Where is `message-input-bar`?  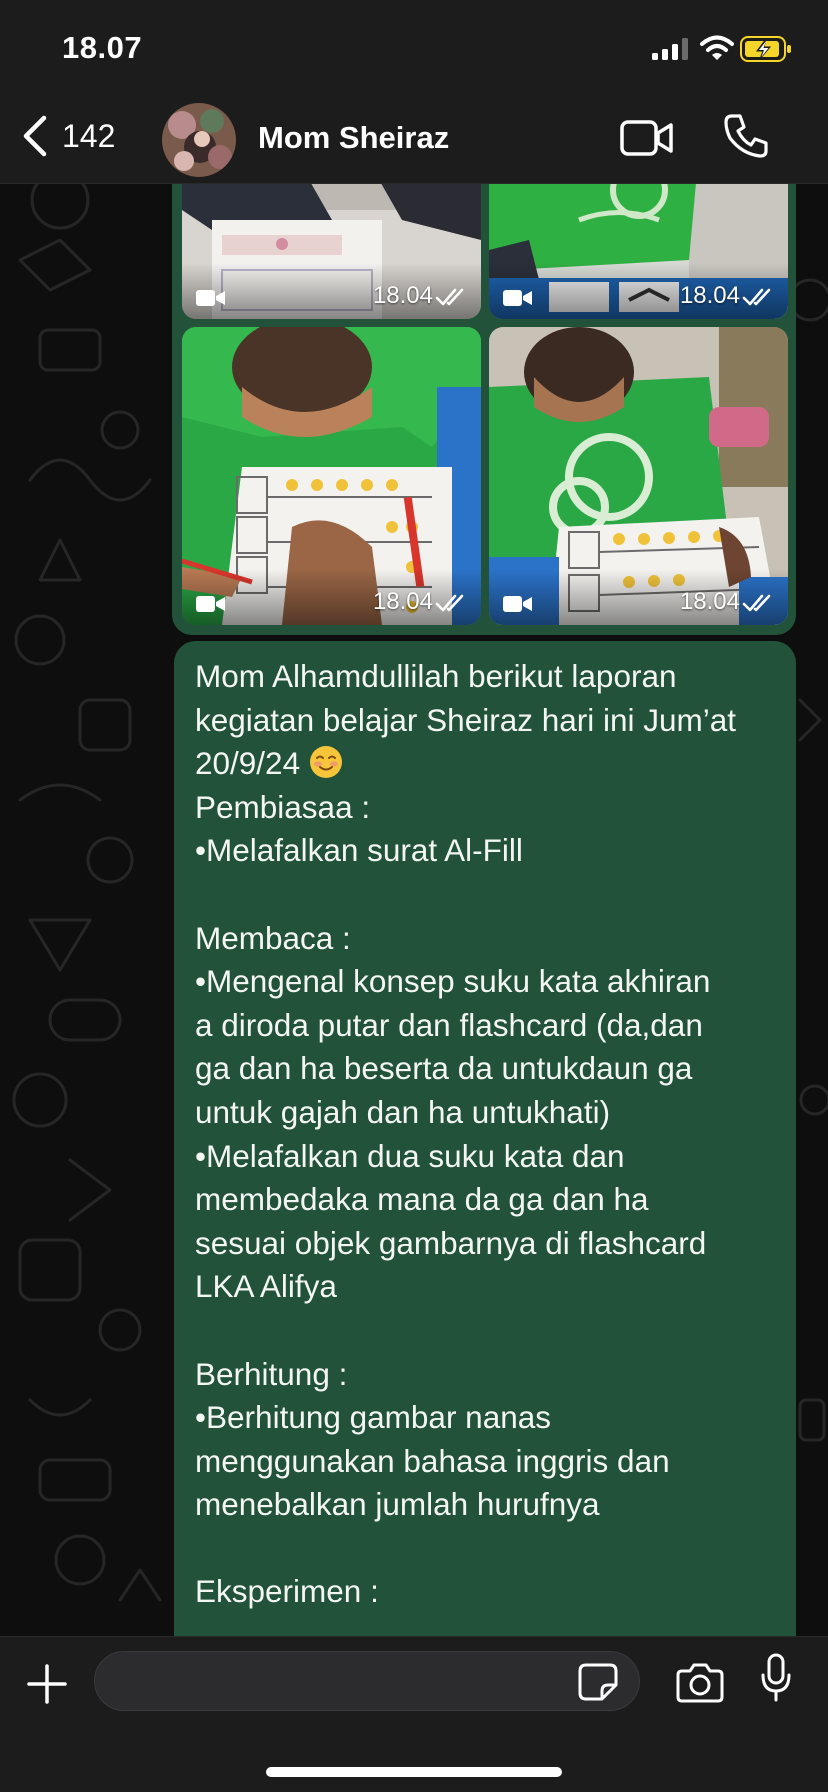
message-input-bar is located at coordinates (414, 1714).